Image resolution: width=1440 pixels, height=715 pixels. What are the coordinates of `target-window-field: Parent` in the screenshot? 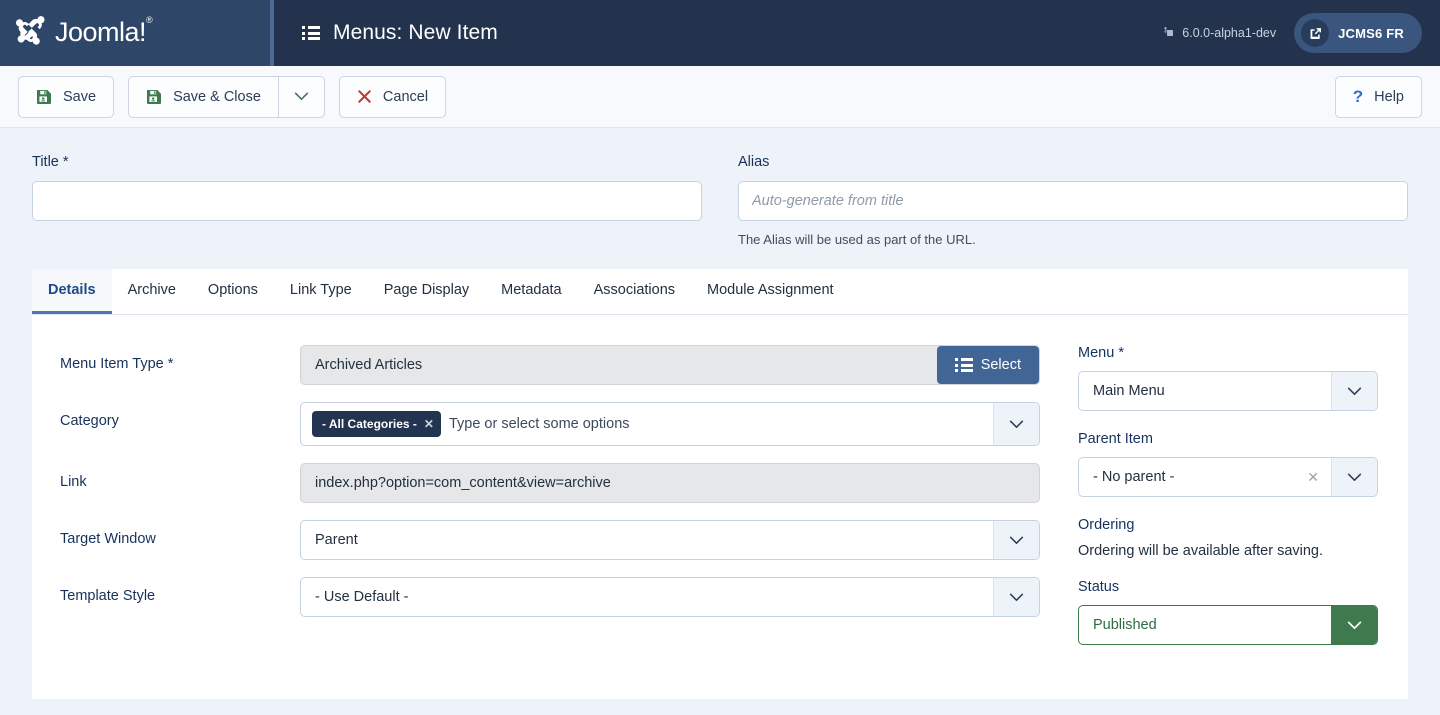 It's located at (670, 540).